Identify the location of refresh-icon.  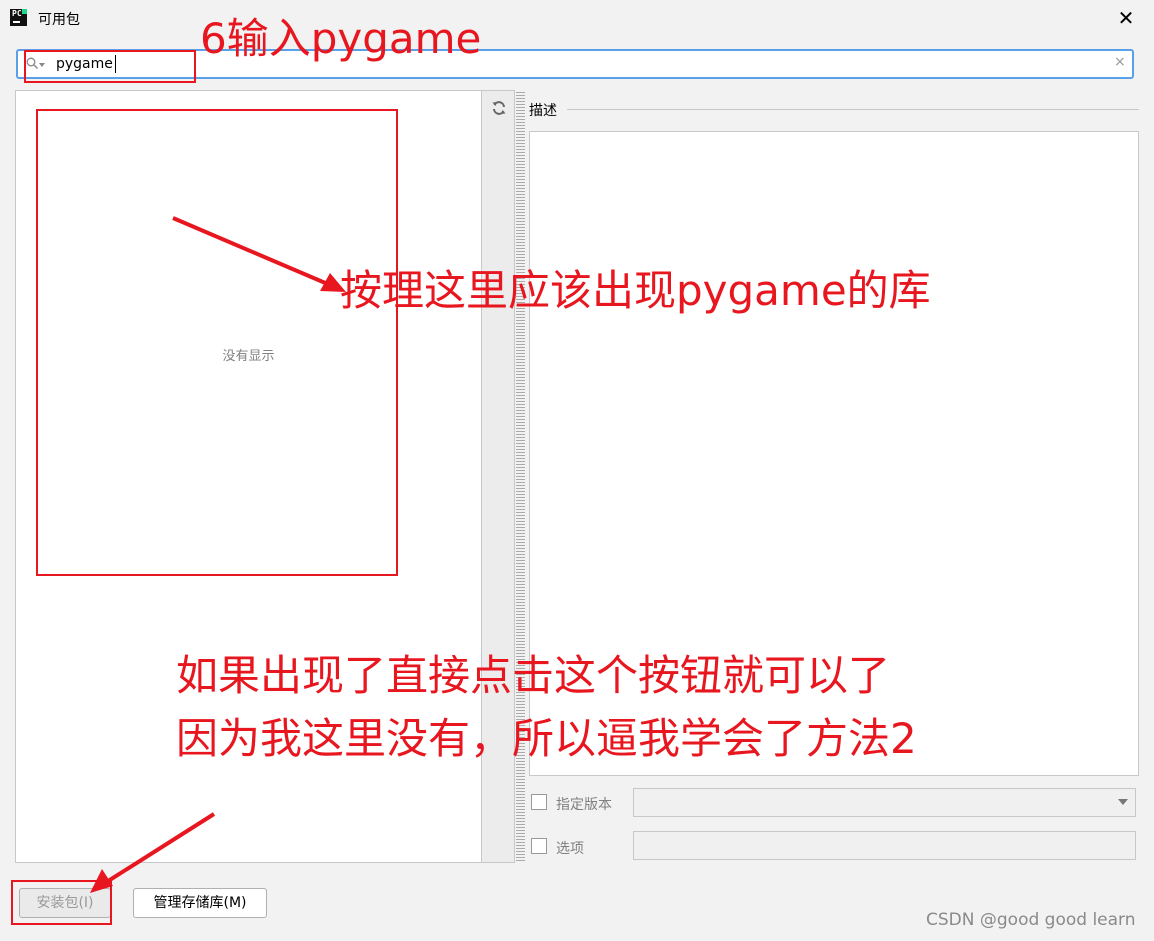
(499, 108).